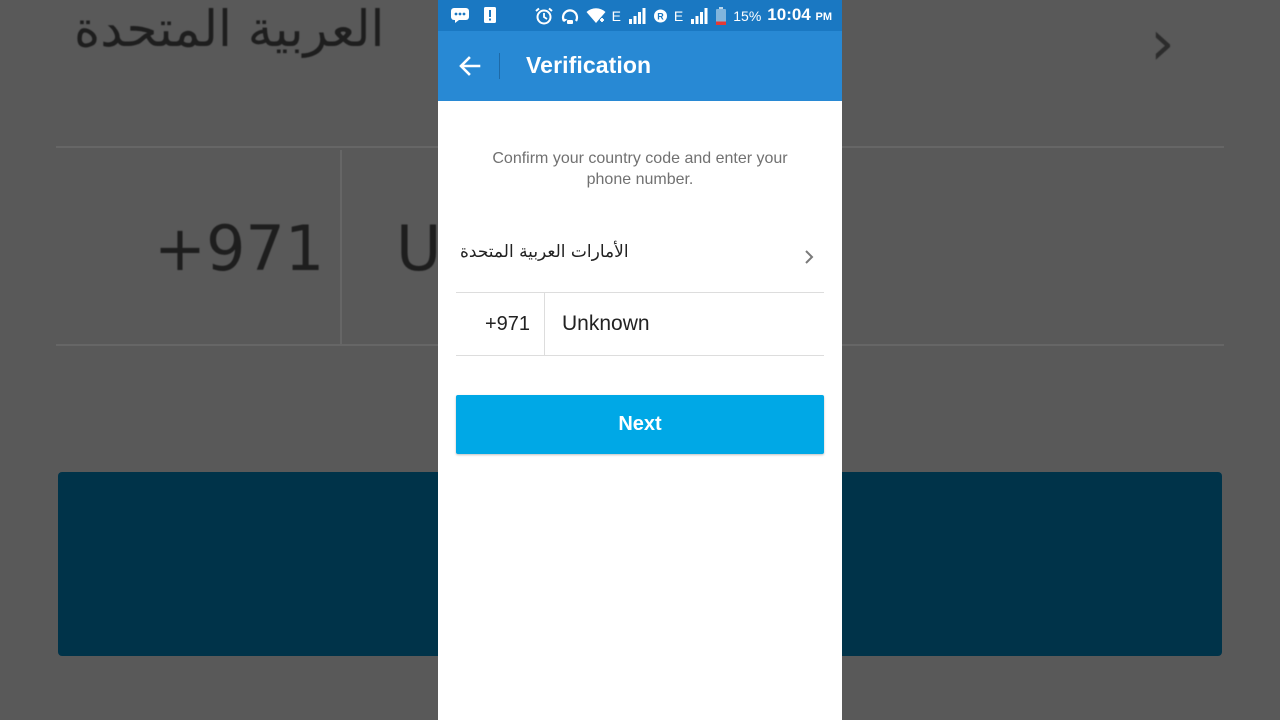 The height and width of the screenshot is (720, 1280). What do you see at coordinates (544, 252) in the screenshot?
I see `country-name: الأمارات العربية المتحدة` at bounding box center [544, 252].